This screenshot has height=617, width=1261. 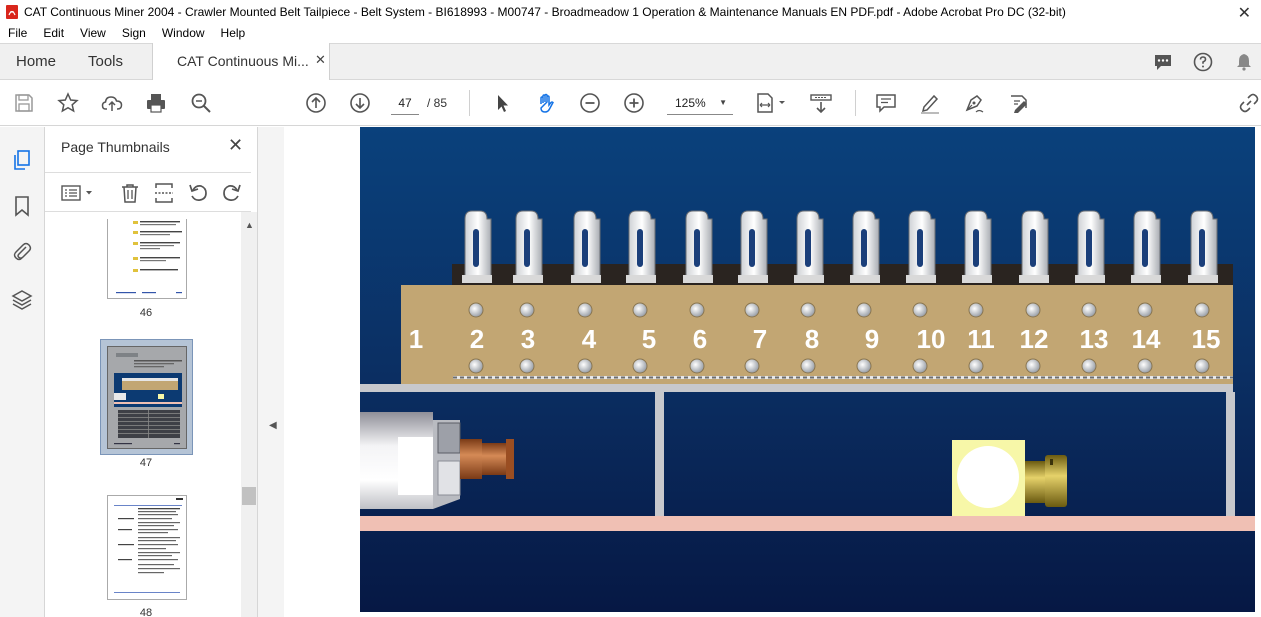 What do you see at coordinates (22, 252) in the screenshot?
I see `attachment-paperclip-icon` at bounding box center [22, 252].